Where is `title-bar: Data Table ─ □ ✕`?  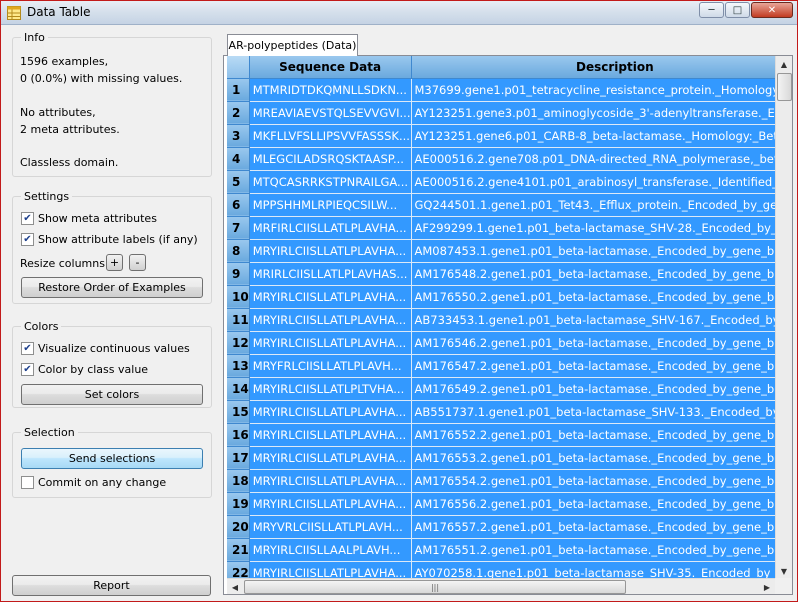 title-bar: Data Table ─ □ ✕ is located at coordinates (399, 13).